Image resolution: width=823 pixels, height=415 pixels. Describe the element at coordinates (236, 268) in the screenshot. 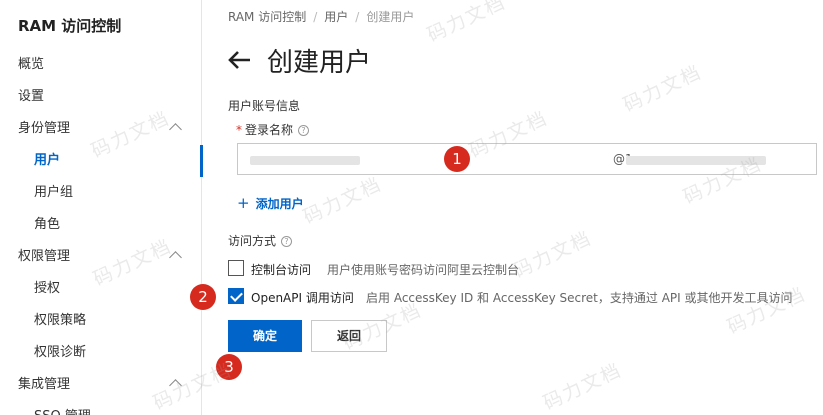

I see `console-access-checkbox` at that location.